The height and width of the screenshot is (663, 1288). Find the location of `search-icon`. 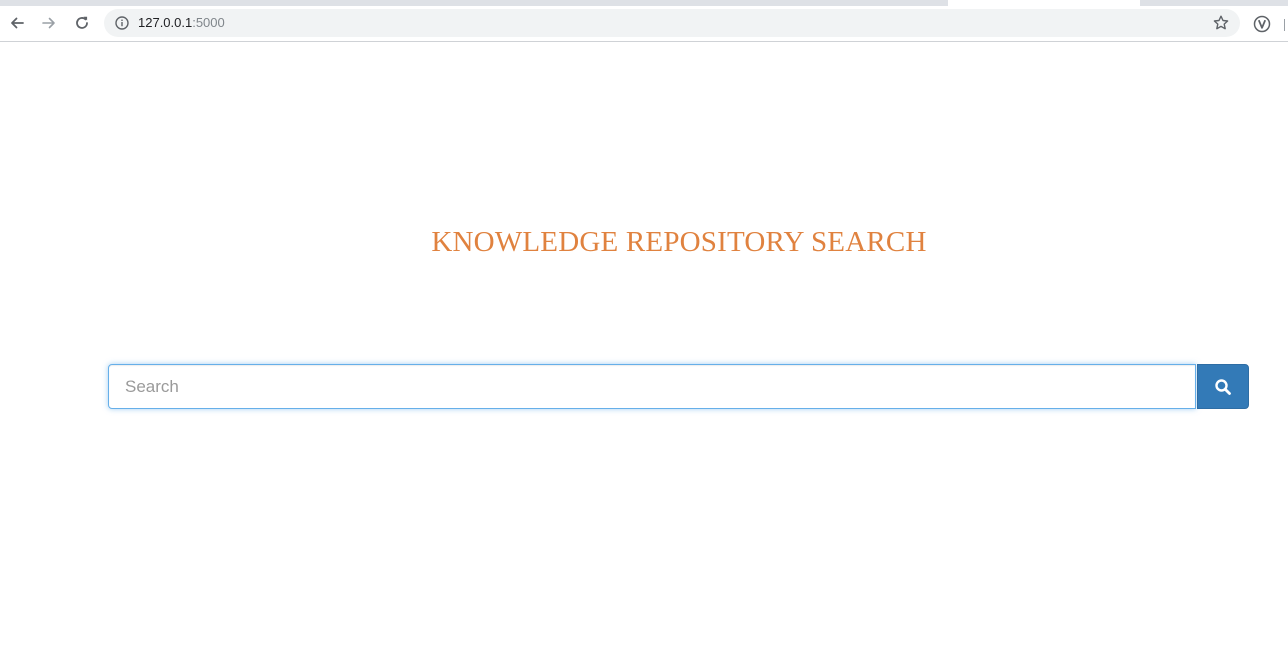

search-icon is located at coordinates (1223, 386).